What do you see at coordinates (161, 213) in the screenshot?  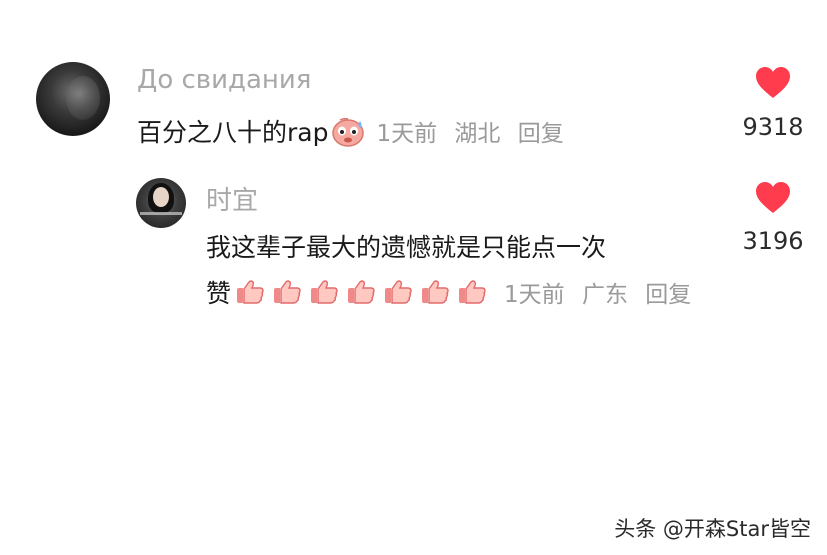 I see `avatar-caption` at bounding box center [161, 213].